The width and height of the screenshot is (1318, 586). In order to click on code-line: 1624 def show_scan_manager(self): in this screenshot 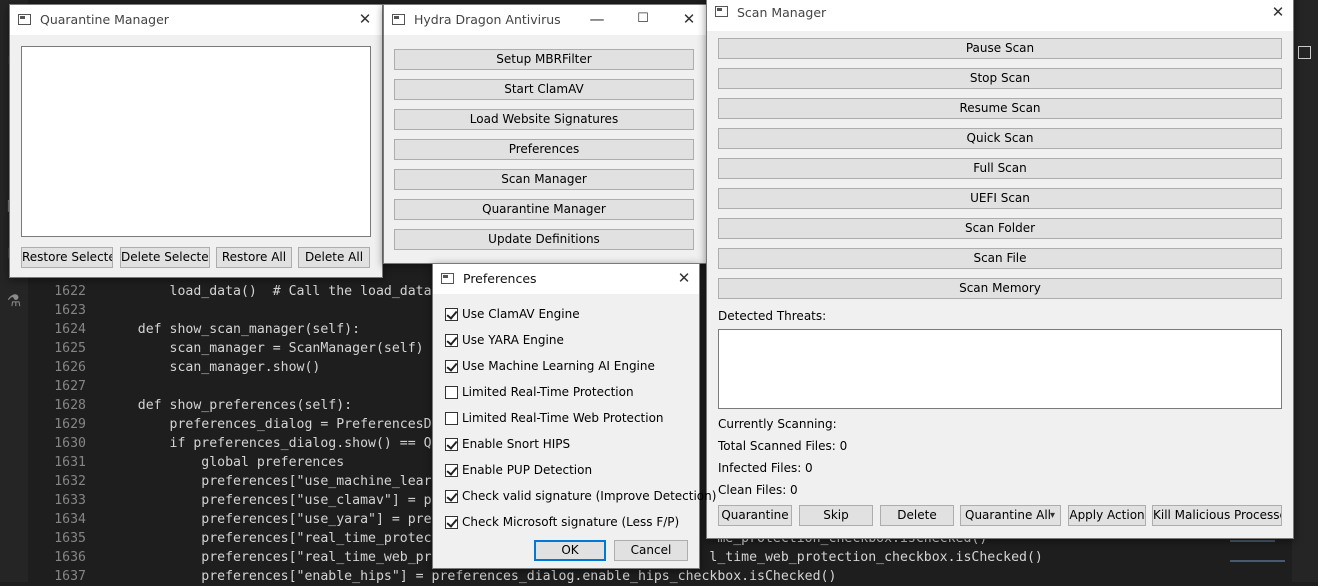, I will do `click(194, 329)`.